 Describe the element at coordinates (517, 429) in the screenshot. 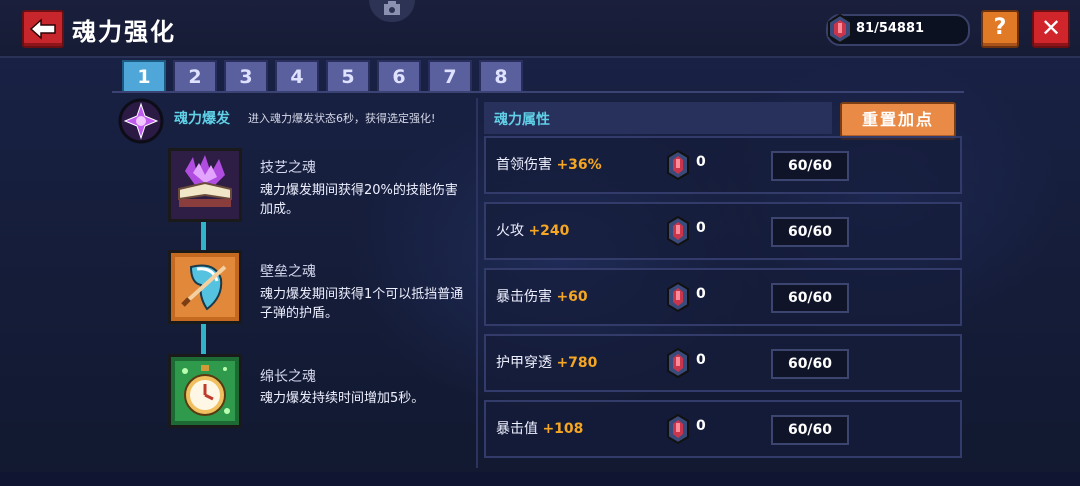

I see `attribute-name: 暴击值` at that location.